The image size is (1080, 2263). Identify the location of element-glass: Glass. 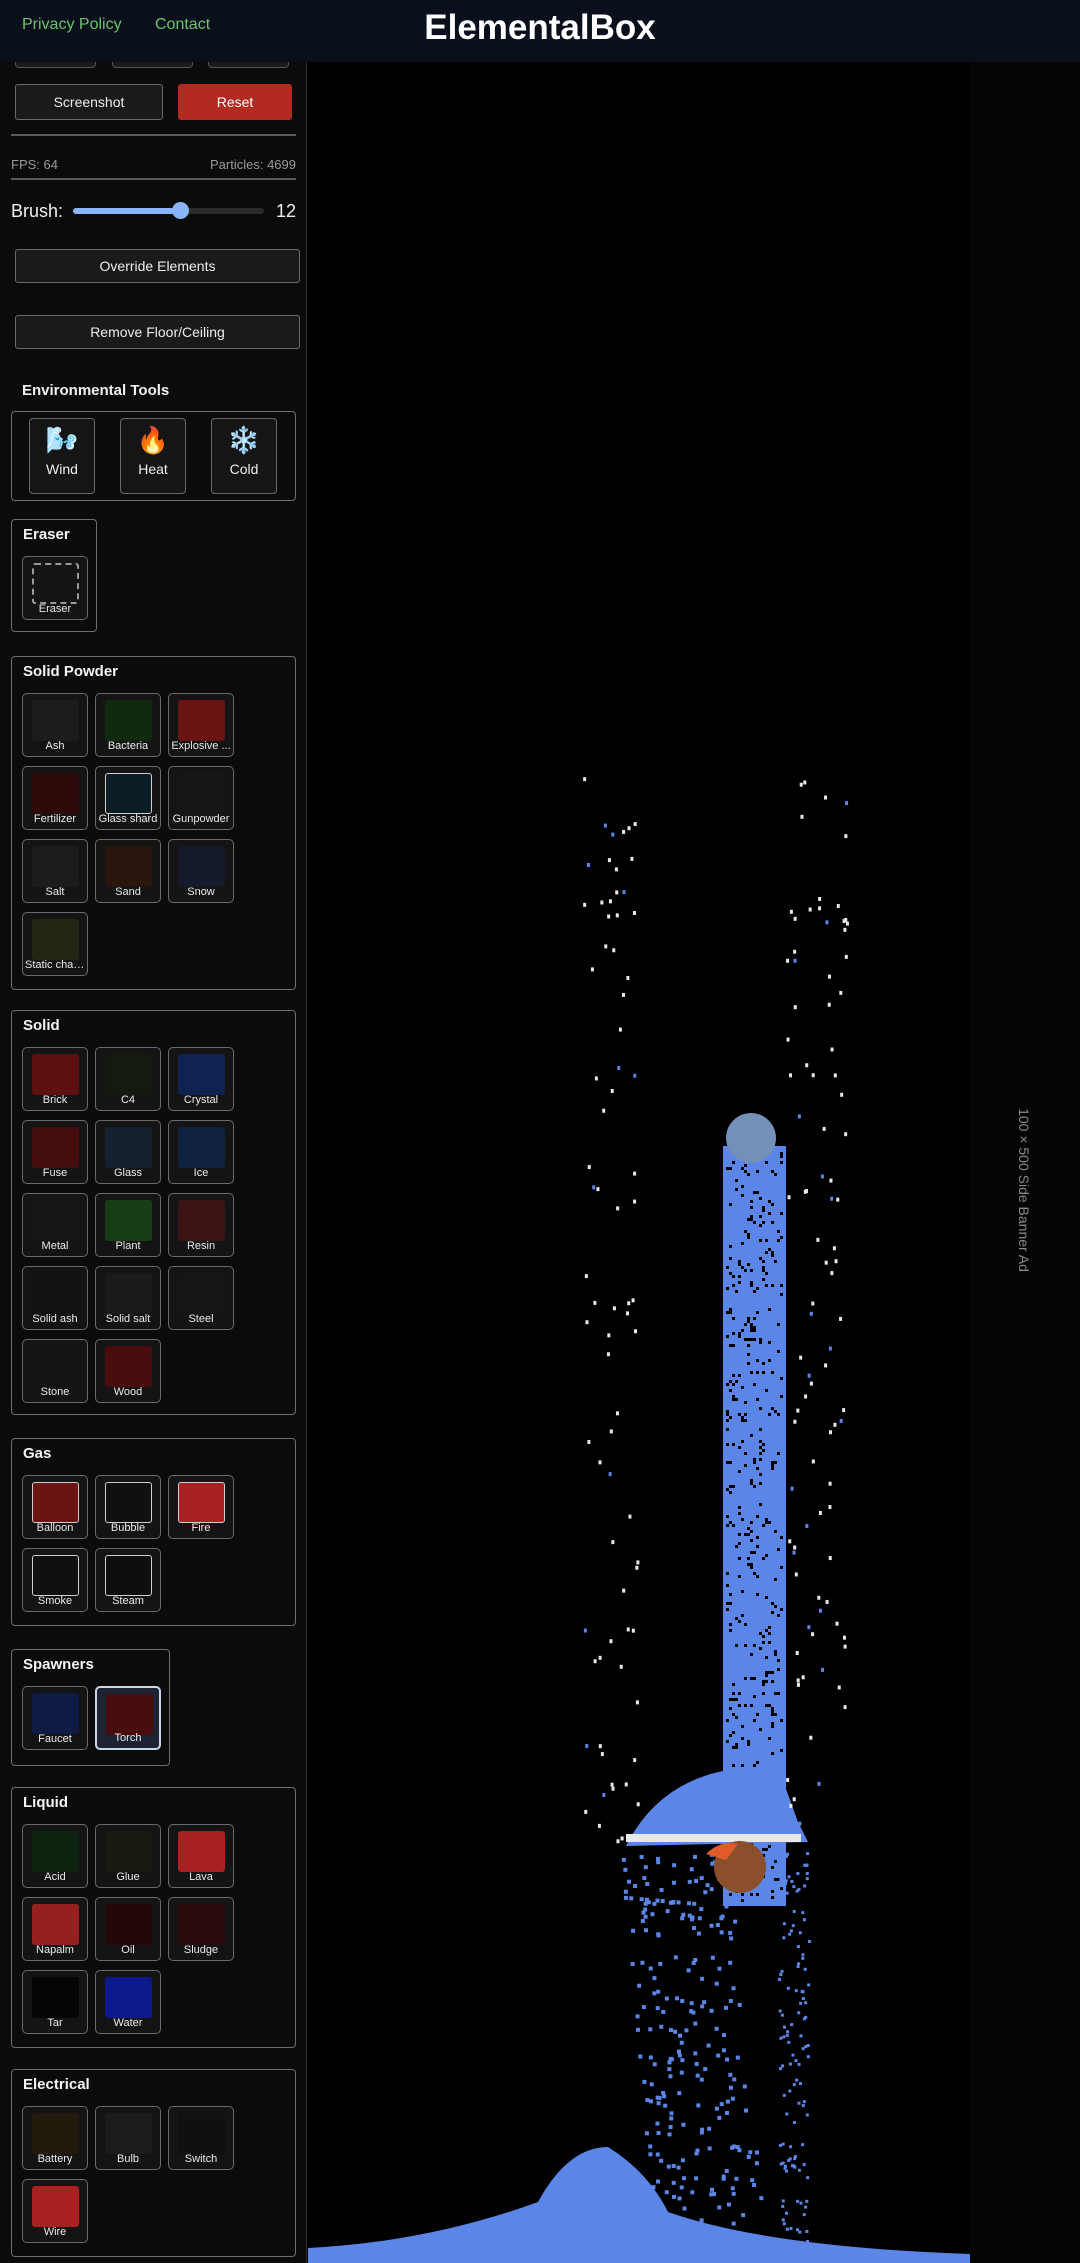
(128, 1152).